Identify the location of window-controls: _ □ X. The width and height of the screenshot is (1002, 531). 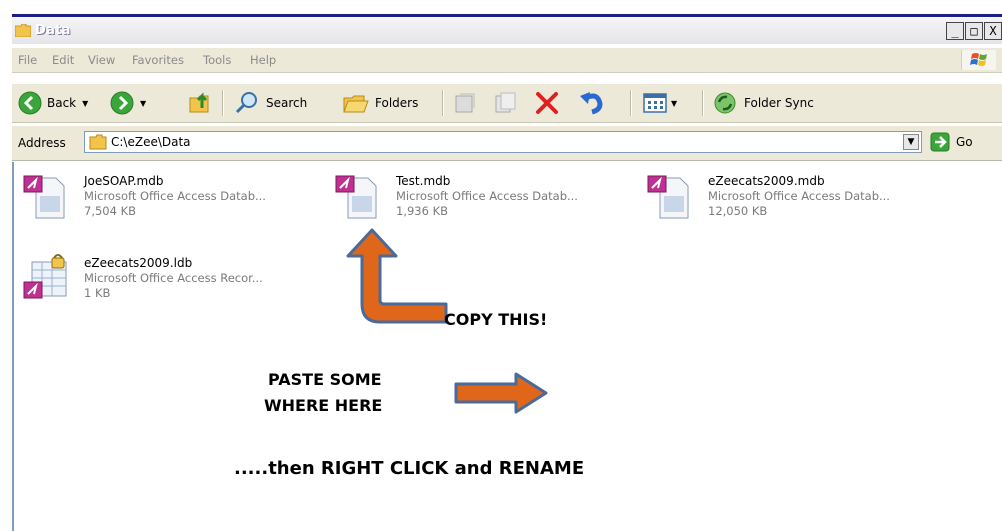
(973, 32).